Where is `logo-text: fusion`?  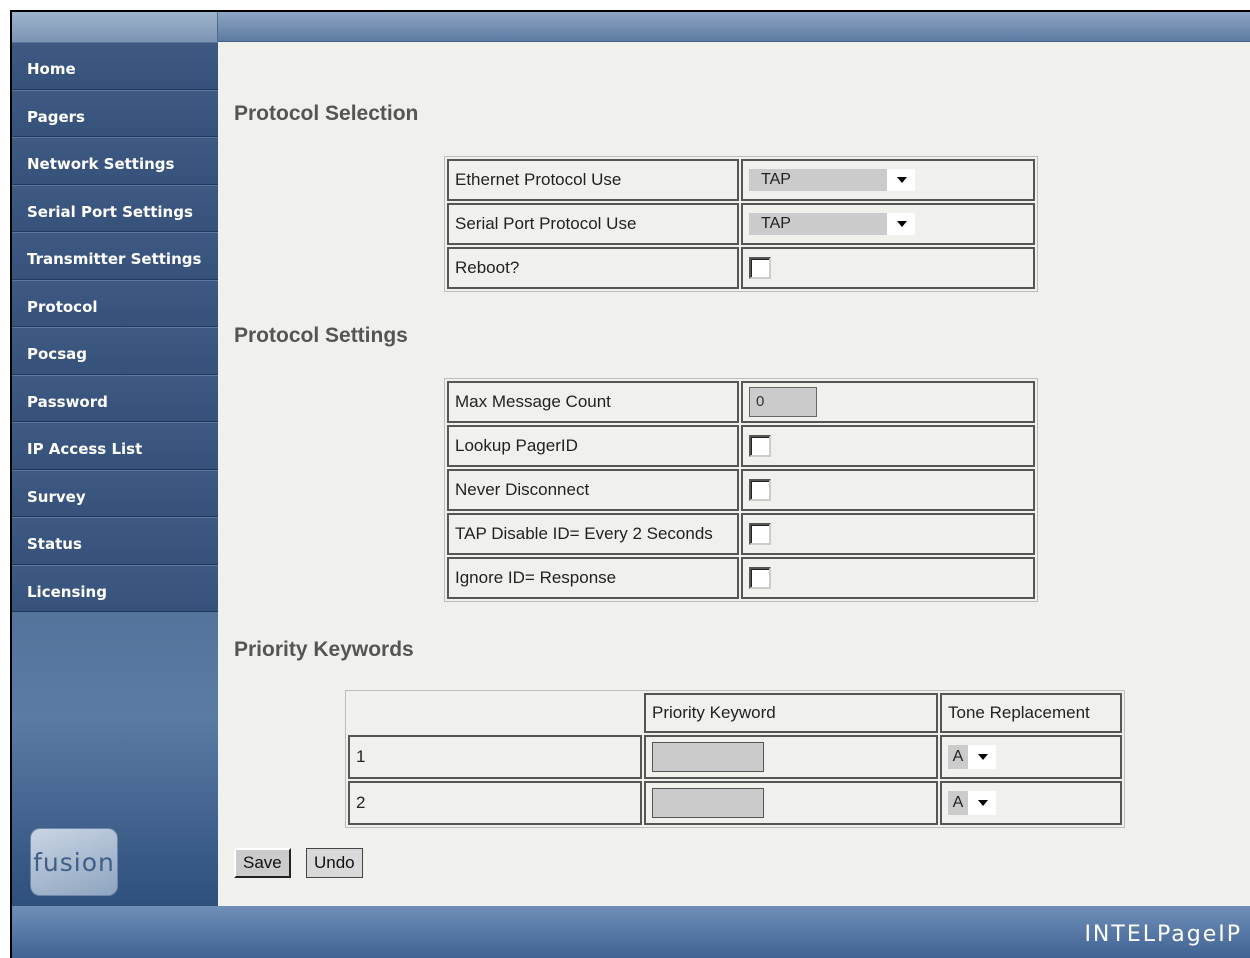
logo-text: fusion is located at coordinates (74, 862).